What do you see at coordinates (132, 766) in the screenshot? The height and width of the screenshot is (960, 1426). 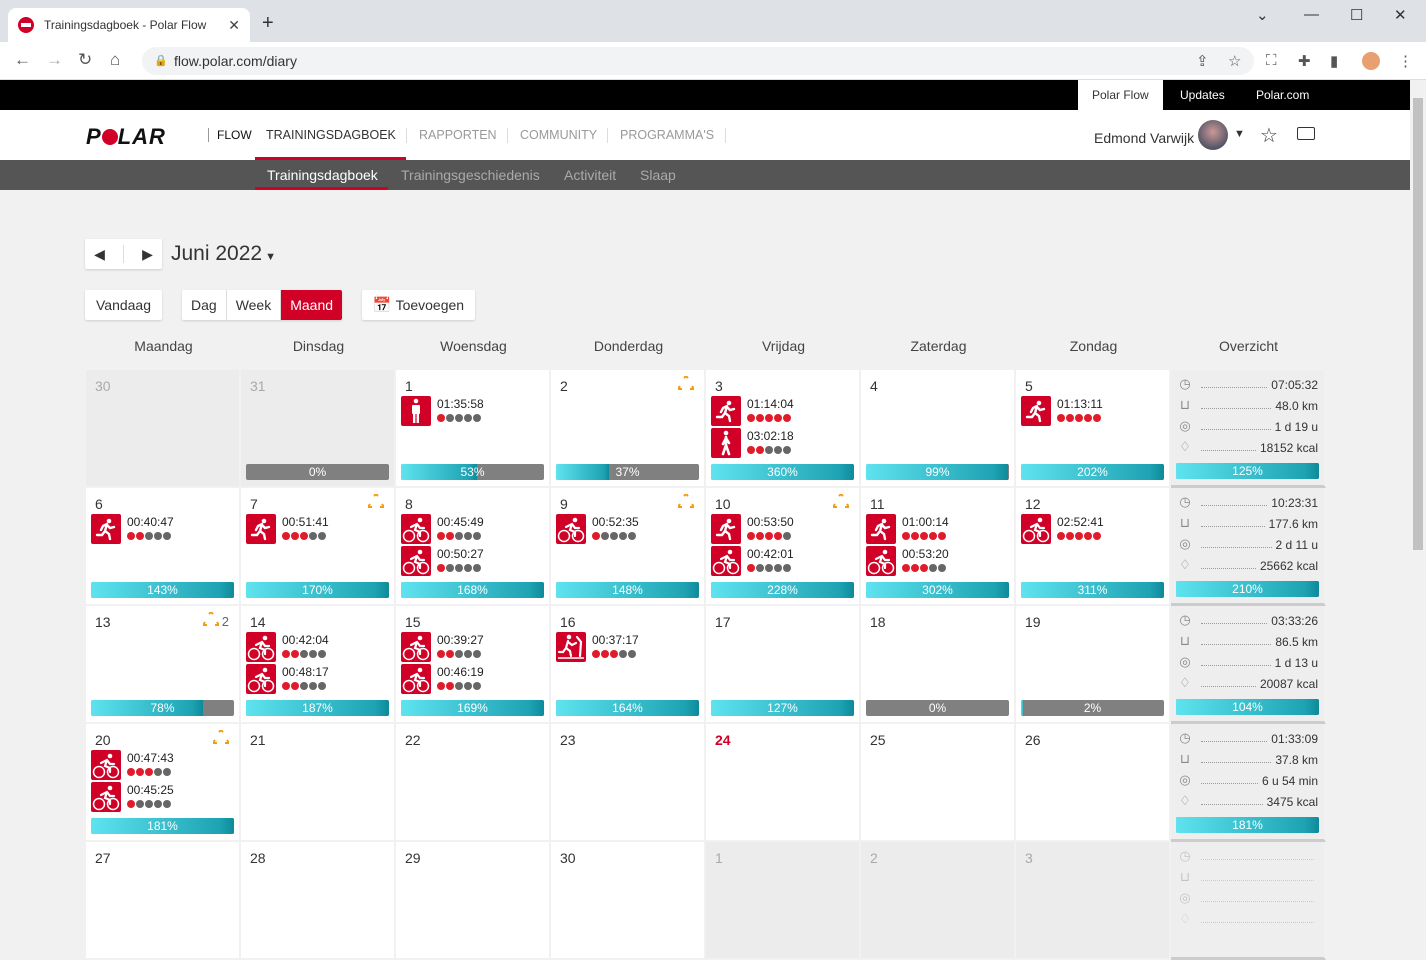 I see `training-session: 00:47:43` at bounding box center [132, 766].